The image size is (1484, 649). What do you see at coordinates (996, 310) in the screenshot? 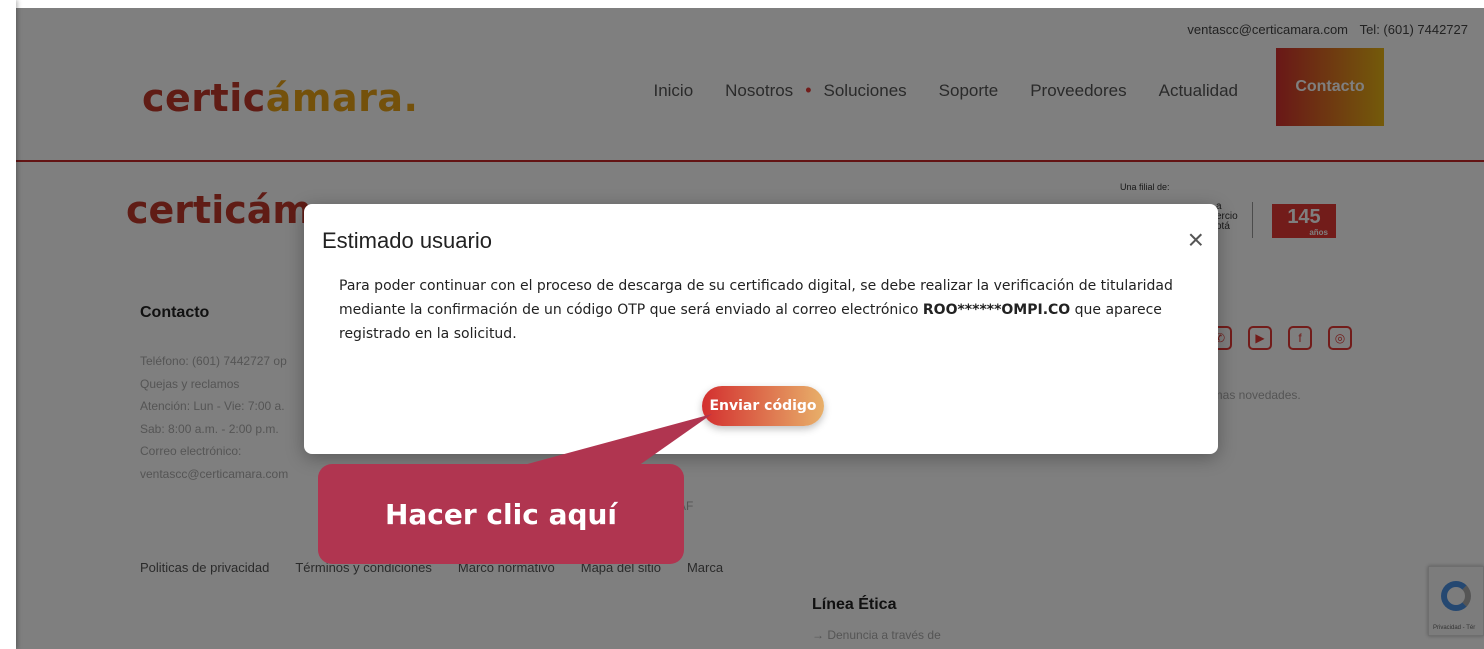
I see `masked-email: ROO******OMPI.CO` at bounding box center [996, 310].